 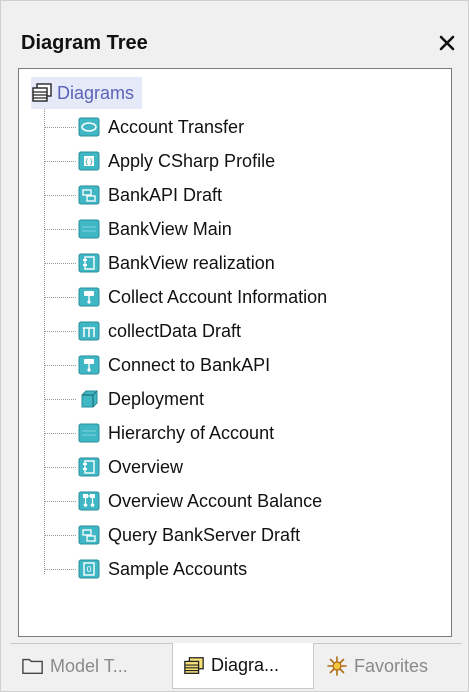 I want to click on star-icon, so click(x=337, y=666).